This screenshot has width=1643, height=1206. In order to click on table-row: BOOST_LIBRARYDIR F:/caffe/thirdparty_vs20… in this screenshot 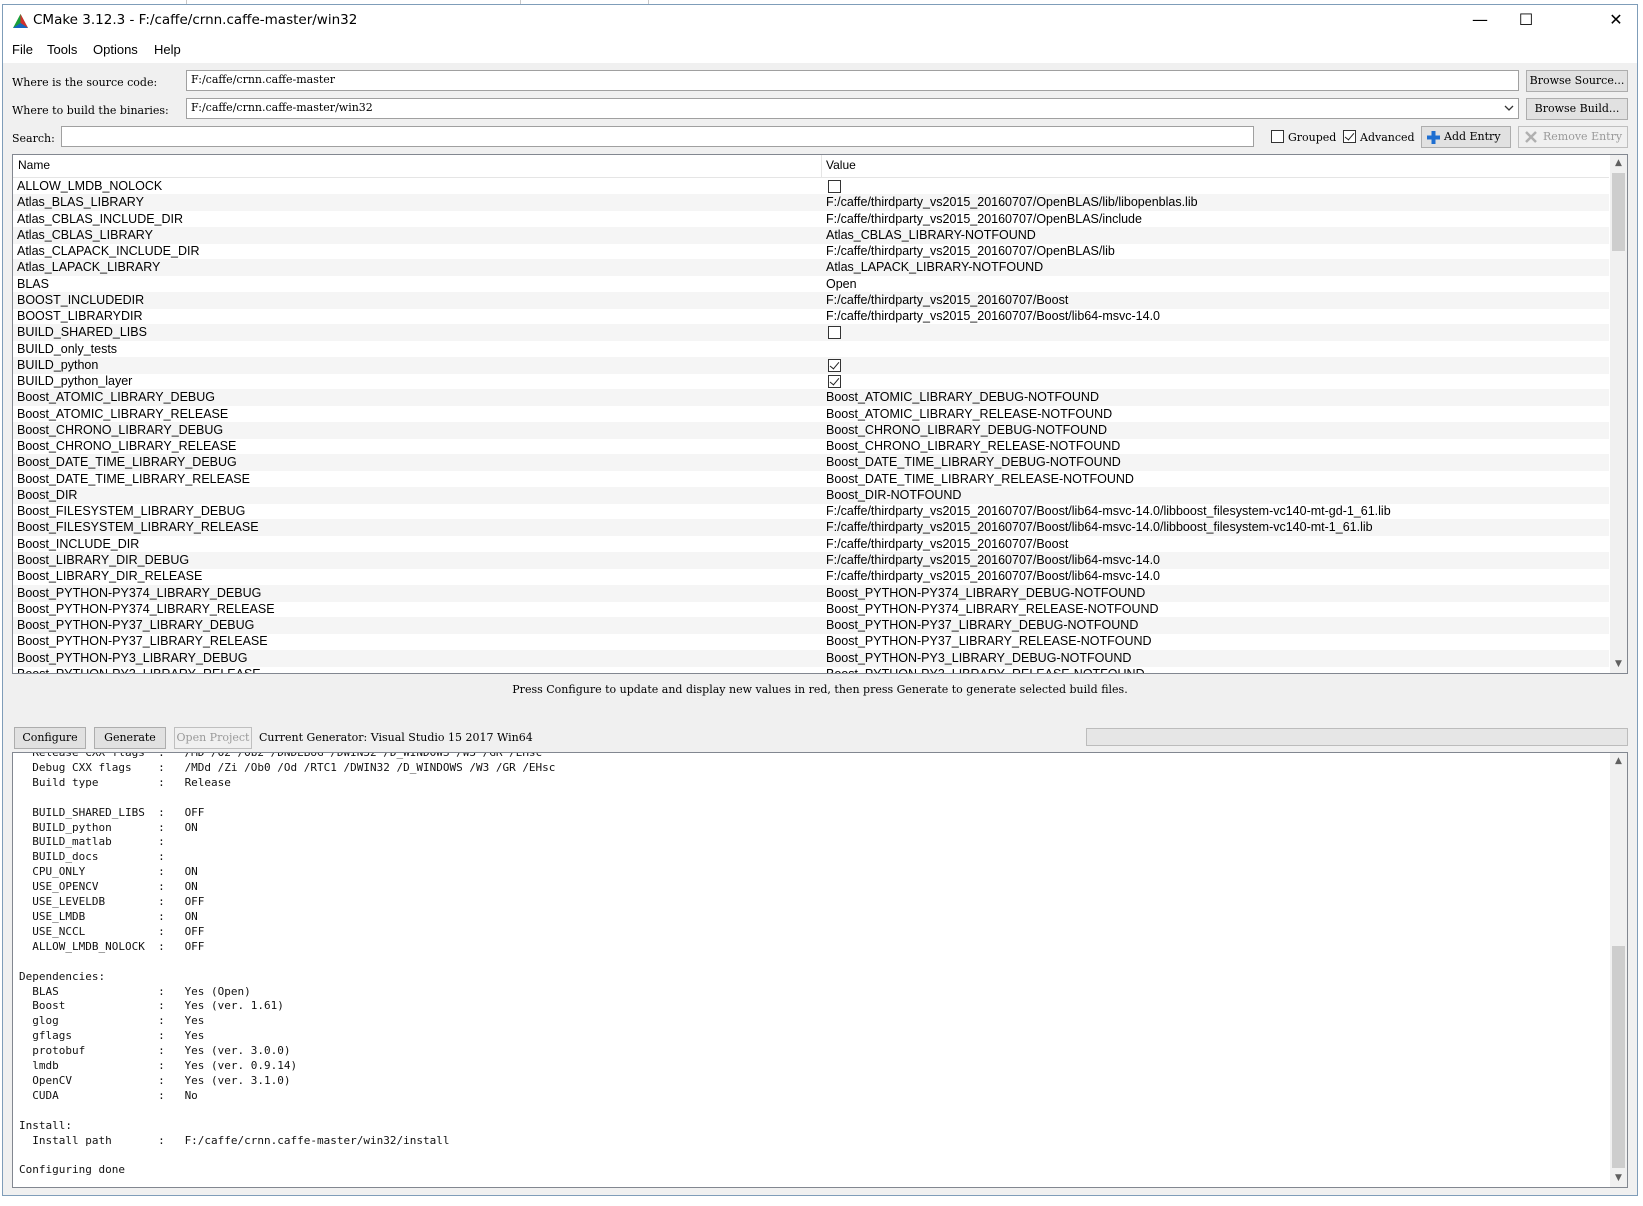, I will do `click(811, 316)`.